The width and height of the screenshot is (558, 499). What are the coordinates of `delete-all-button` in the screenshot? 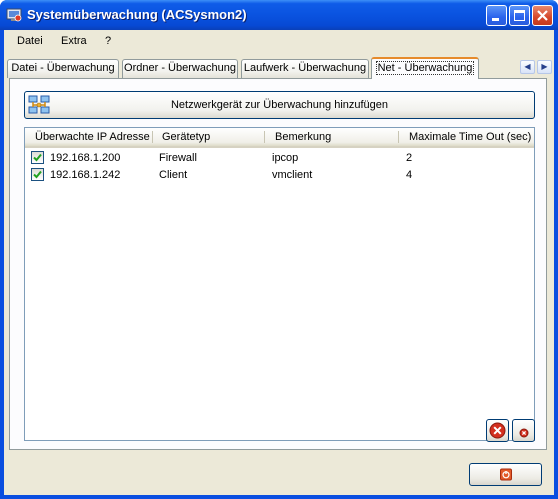 It's located at (497, 430).